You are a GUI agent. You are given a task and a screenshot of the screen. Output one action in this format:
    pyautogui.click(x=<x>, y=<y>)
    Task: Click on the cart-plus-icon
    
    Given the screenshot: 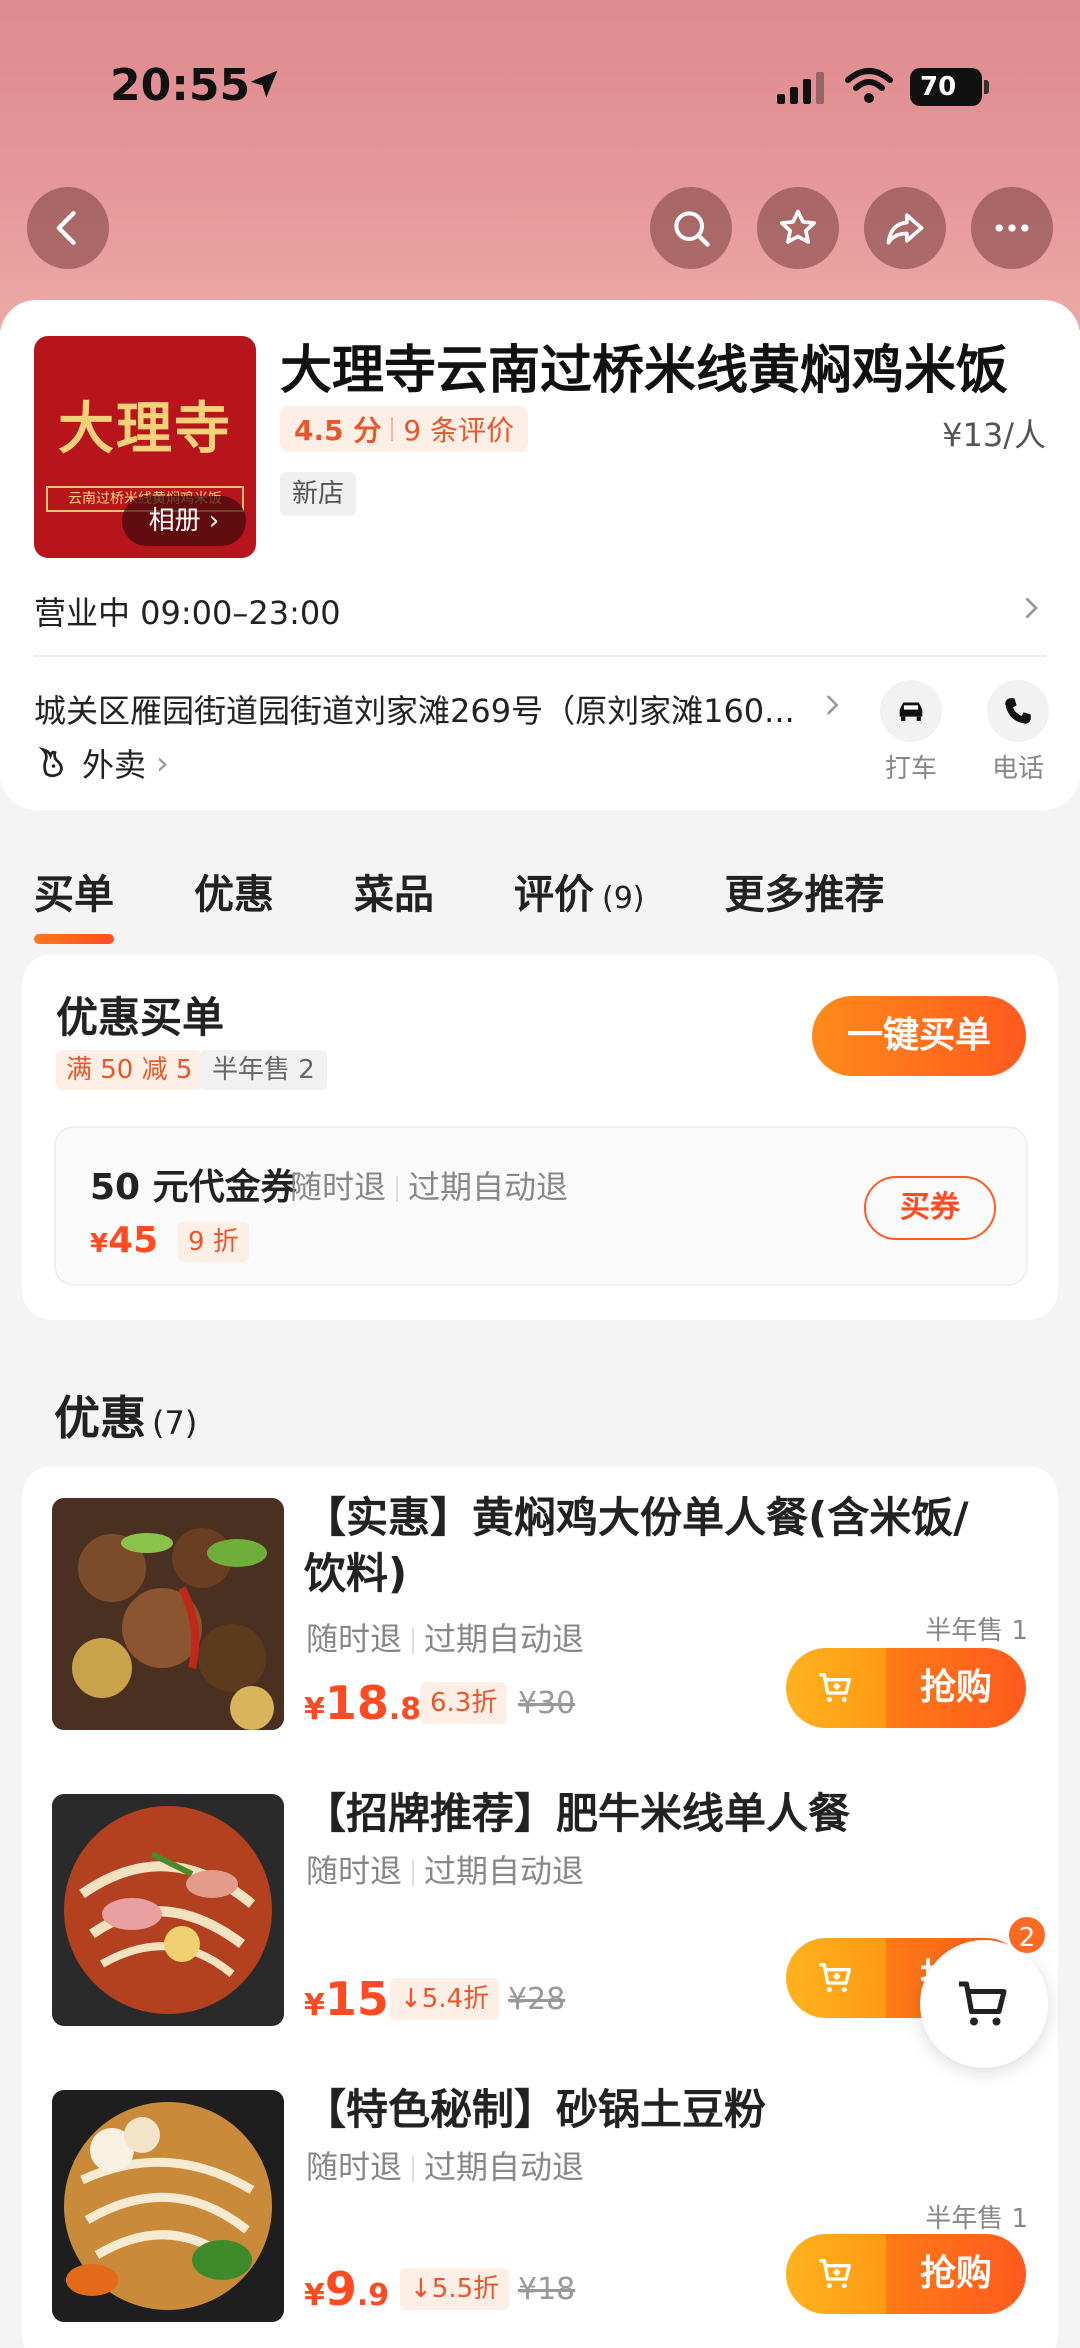 What is the action you would take?
    pyautogui.click(x=835, y=1978)
    